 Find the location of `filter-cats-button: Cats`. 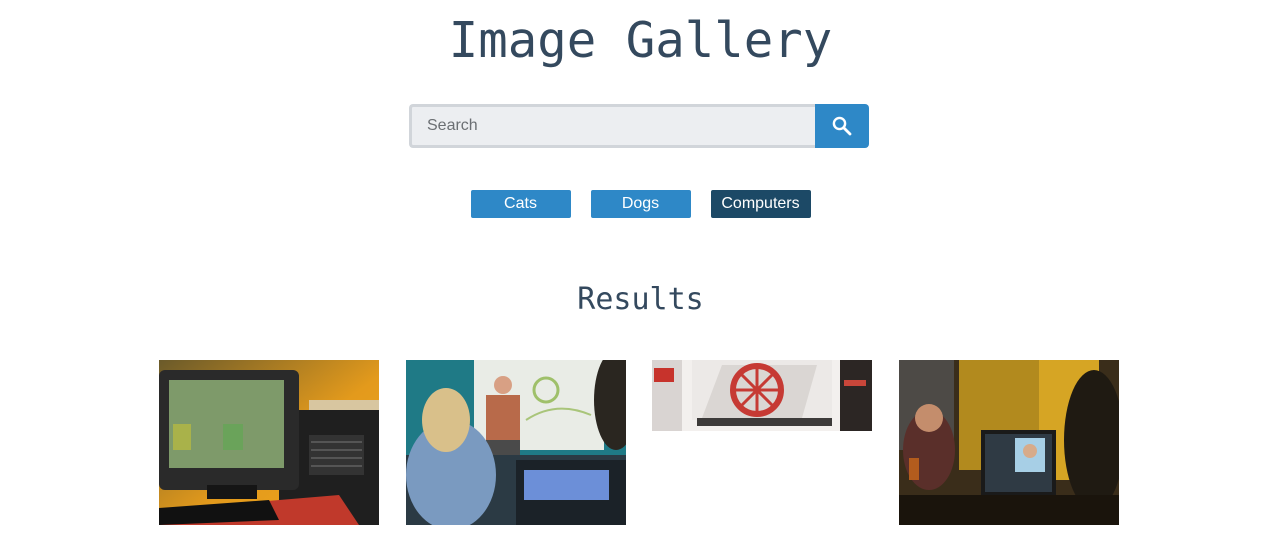

filter-cats-button: Cats is located at coordinates (520, 204).